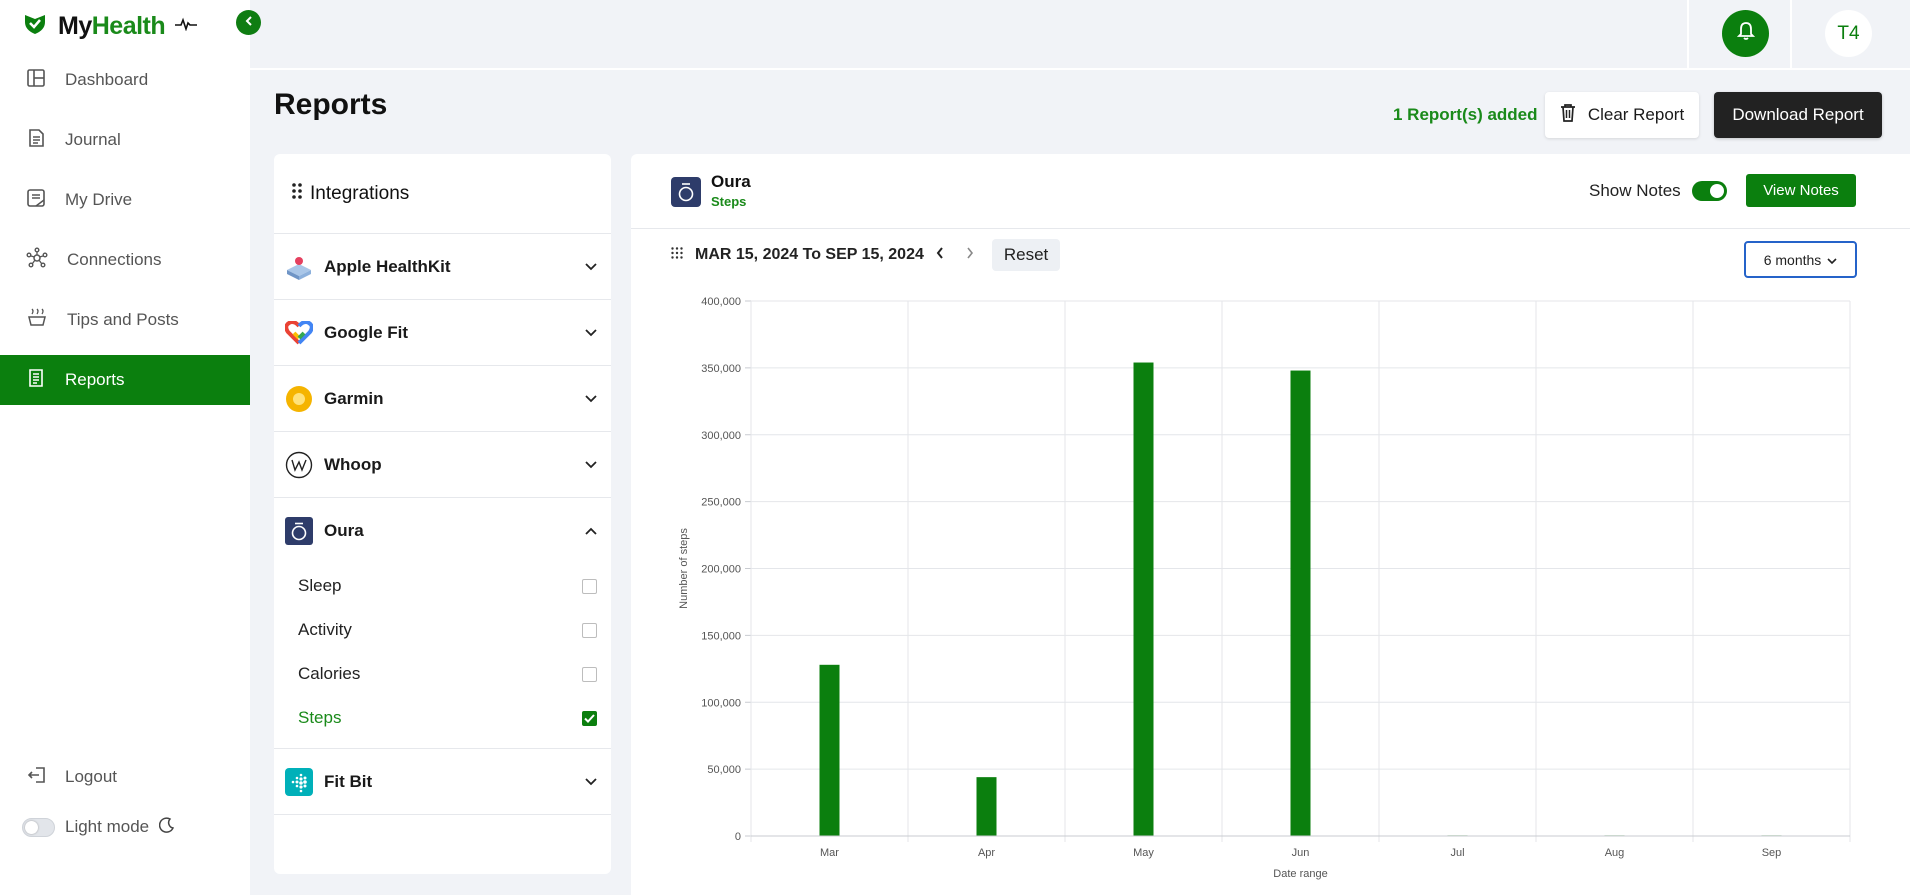 This screenshot has width=1910, height=895. I want to click on journal-icon, so click(36, 140).